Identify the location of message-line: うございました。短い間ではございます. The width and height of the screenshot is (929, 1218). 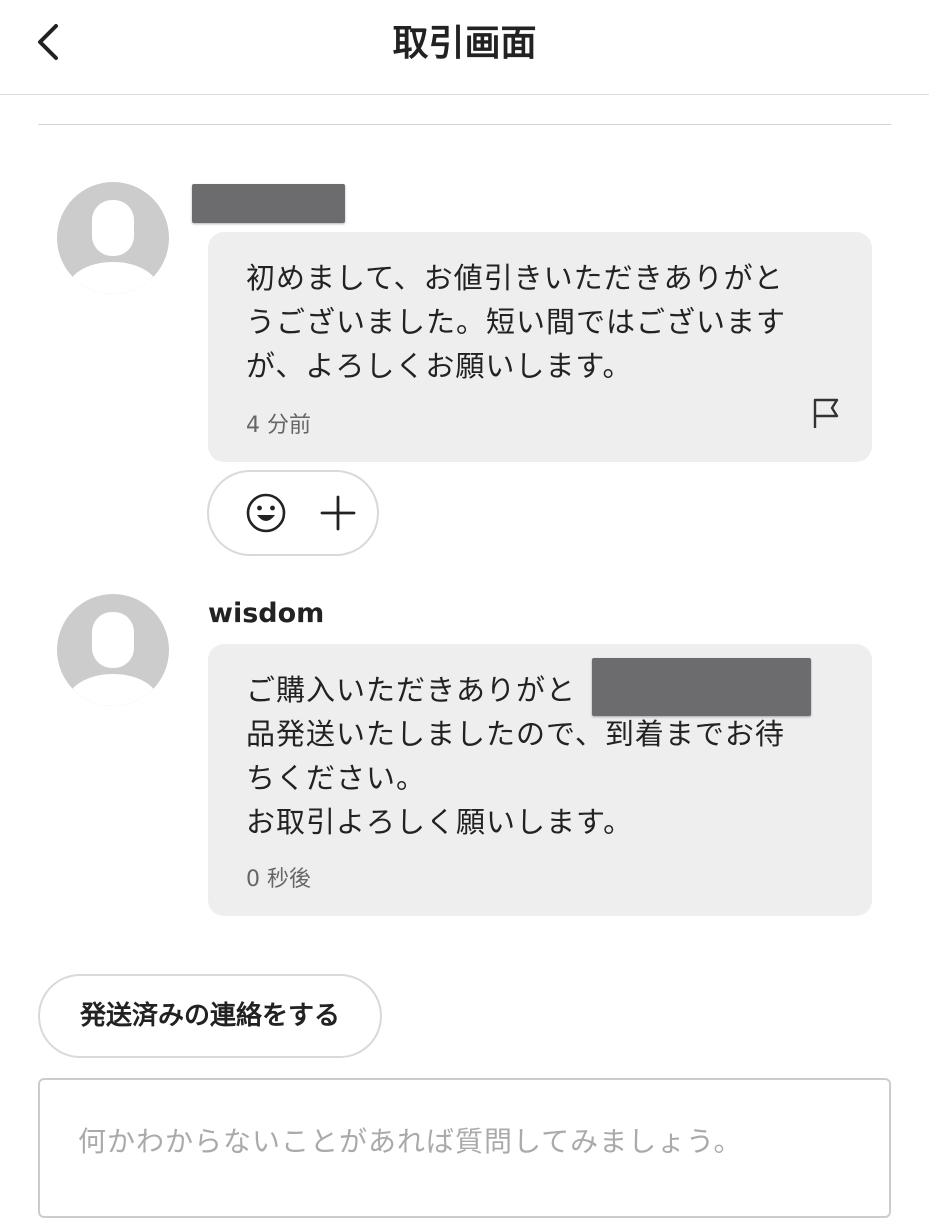
(516, 322).